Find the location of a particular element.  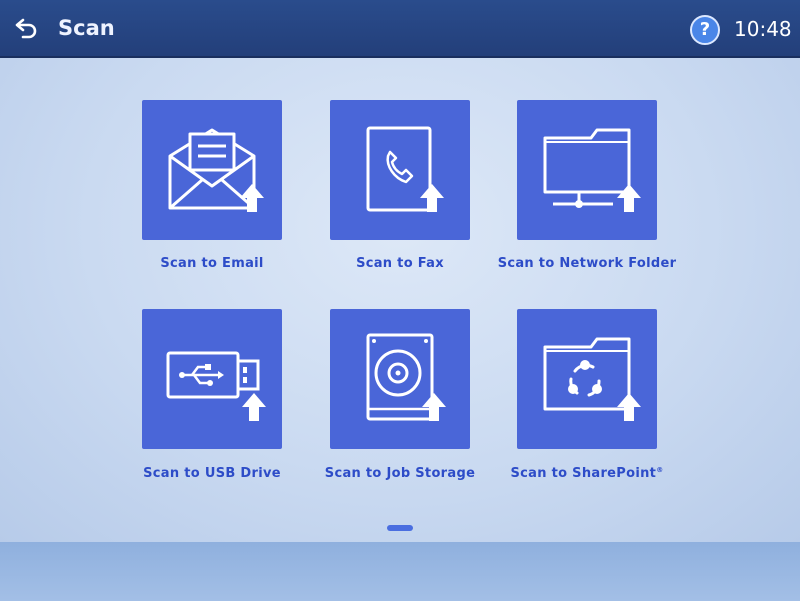

scan-to-email-tile is located at coordinates (212, 170).